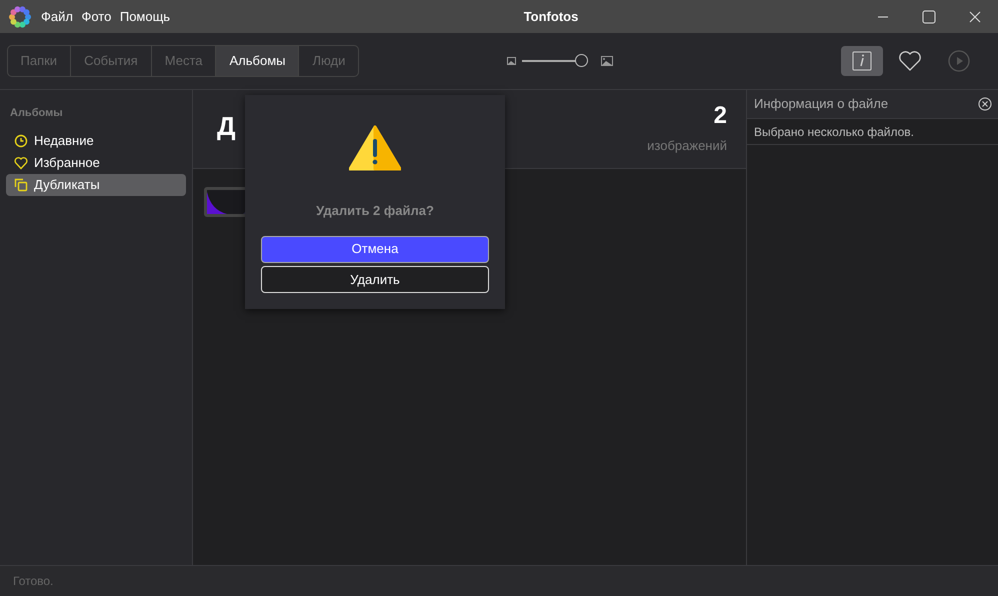 This screenshot has width=998, height=596. Describe the element at coordinates (687, 146) in the screenshot. I see `image-count-label: изображений` at that location.